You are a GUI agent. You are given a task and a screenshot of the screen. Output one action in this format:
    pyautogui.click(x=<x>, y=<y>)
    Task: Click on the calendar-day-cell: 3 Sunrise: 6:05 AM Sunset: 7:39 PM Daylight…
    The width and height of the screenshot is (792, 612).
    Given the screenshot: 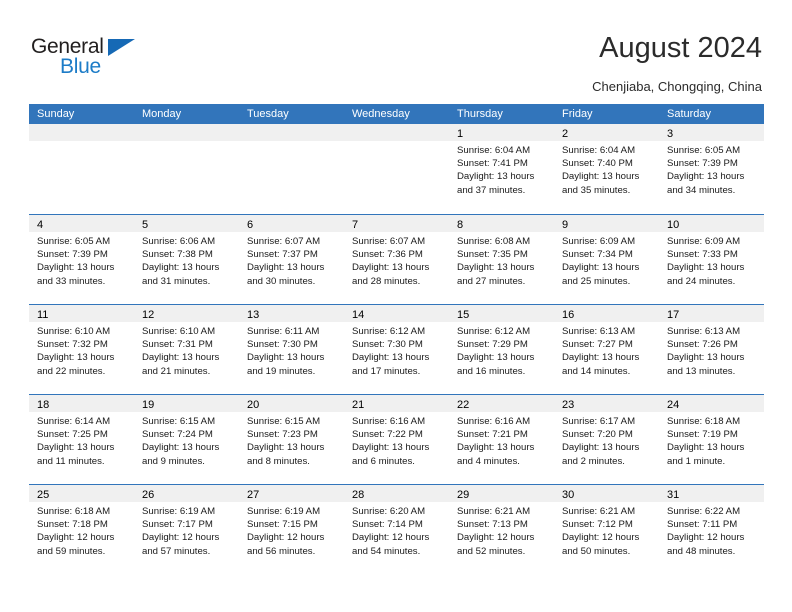 What is the action you would take?
    pyautogui.click(x=711, y=169)
    